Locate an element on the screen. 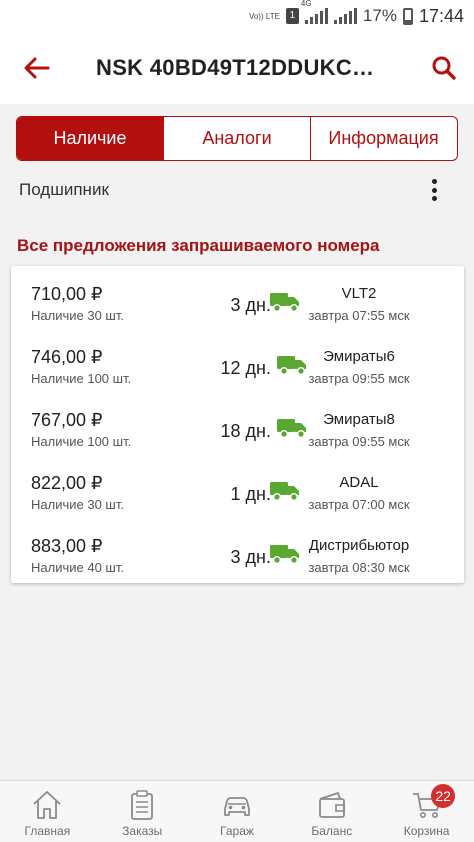 Image resolution: width=474 pixels, height=842 pixels. back-button is located at coordinates (37, 68).